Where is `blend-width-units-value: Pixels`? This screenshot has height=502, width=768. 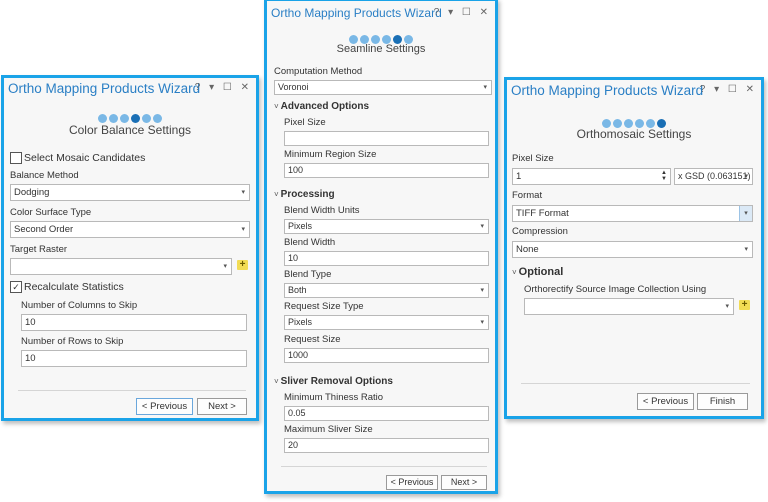 blend-width-units-value: Pixels is located at coordinates (300, 226).